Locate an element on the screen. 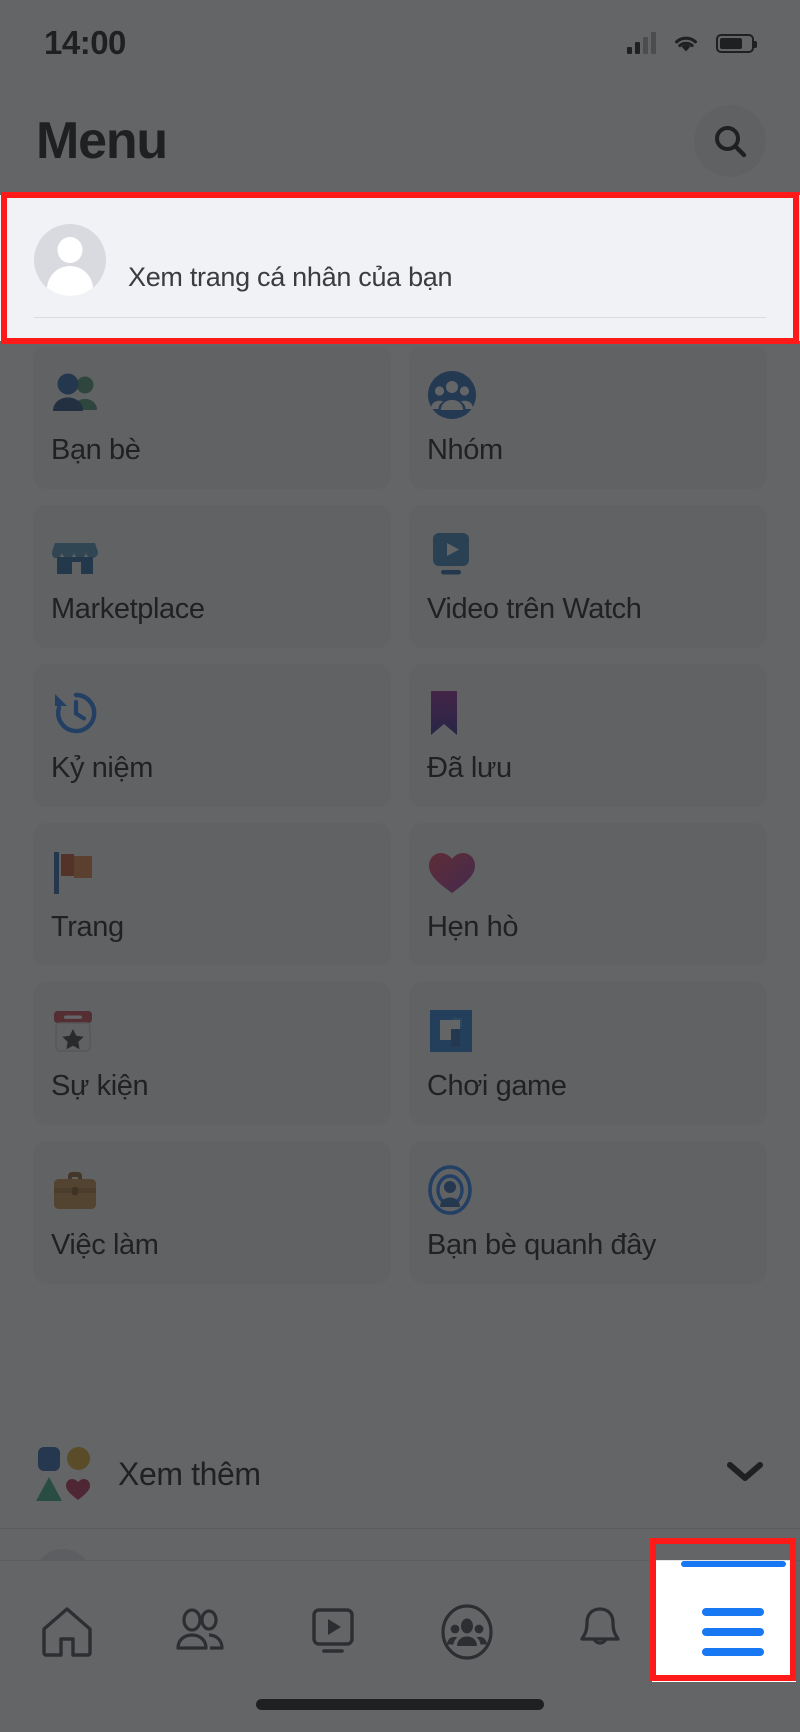 This screenshot has width=800, height=1732. search-button is located at coordinates (730, 141).